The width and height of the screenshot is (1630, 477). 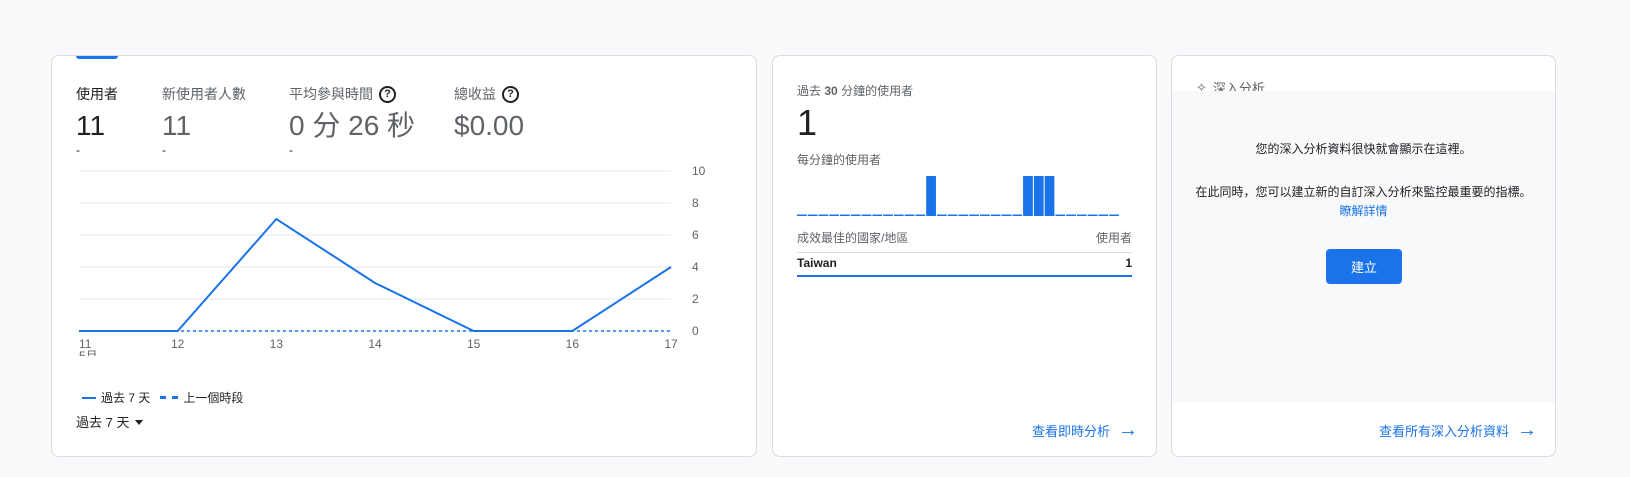 I want to click on x-month-label: 5月, so click(x=88, y=352).